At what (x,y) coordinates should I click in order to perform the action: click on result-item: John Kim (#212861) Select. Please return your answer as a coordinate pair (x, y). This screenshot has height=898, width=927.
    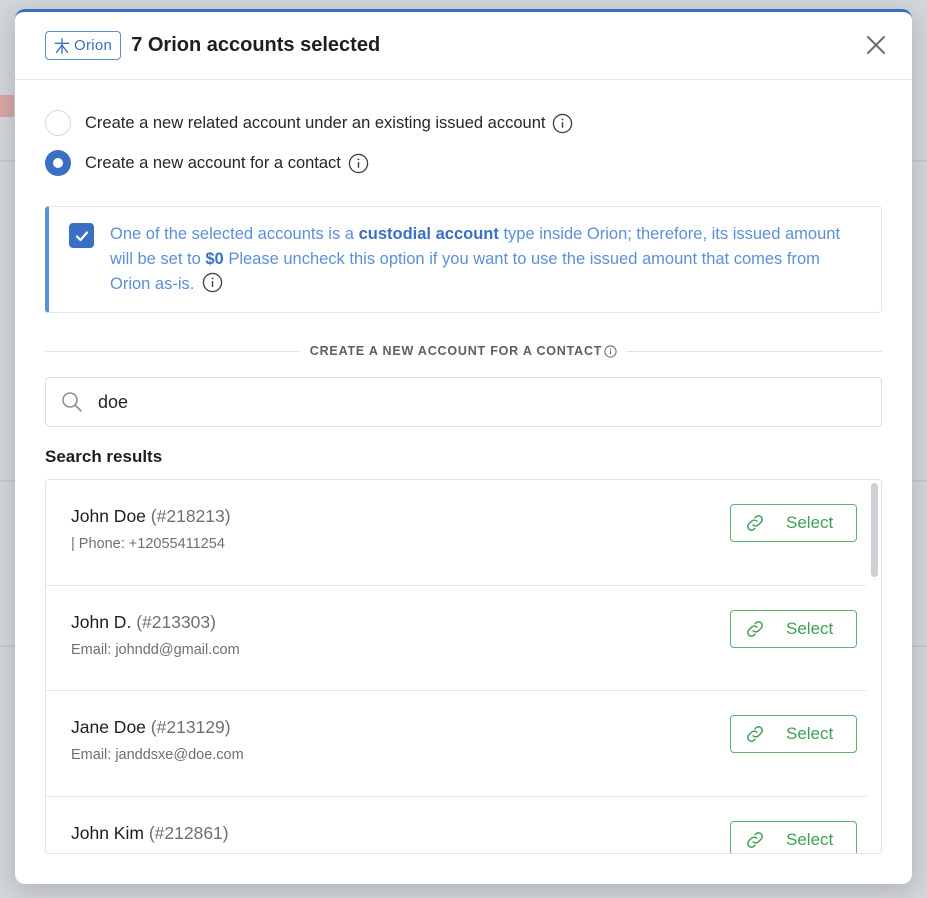
    Looking at the image, I should click on (456, 825).